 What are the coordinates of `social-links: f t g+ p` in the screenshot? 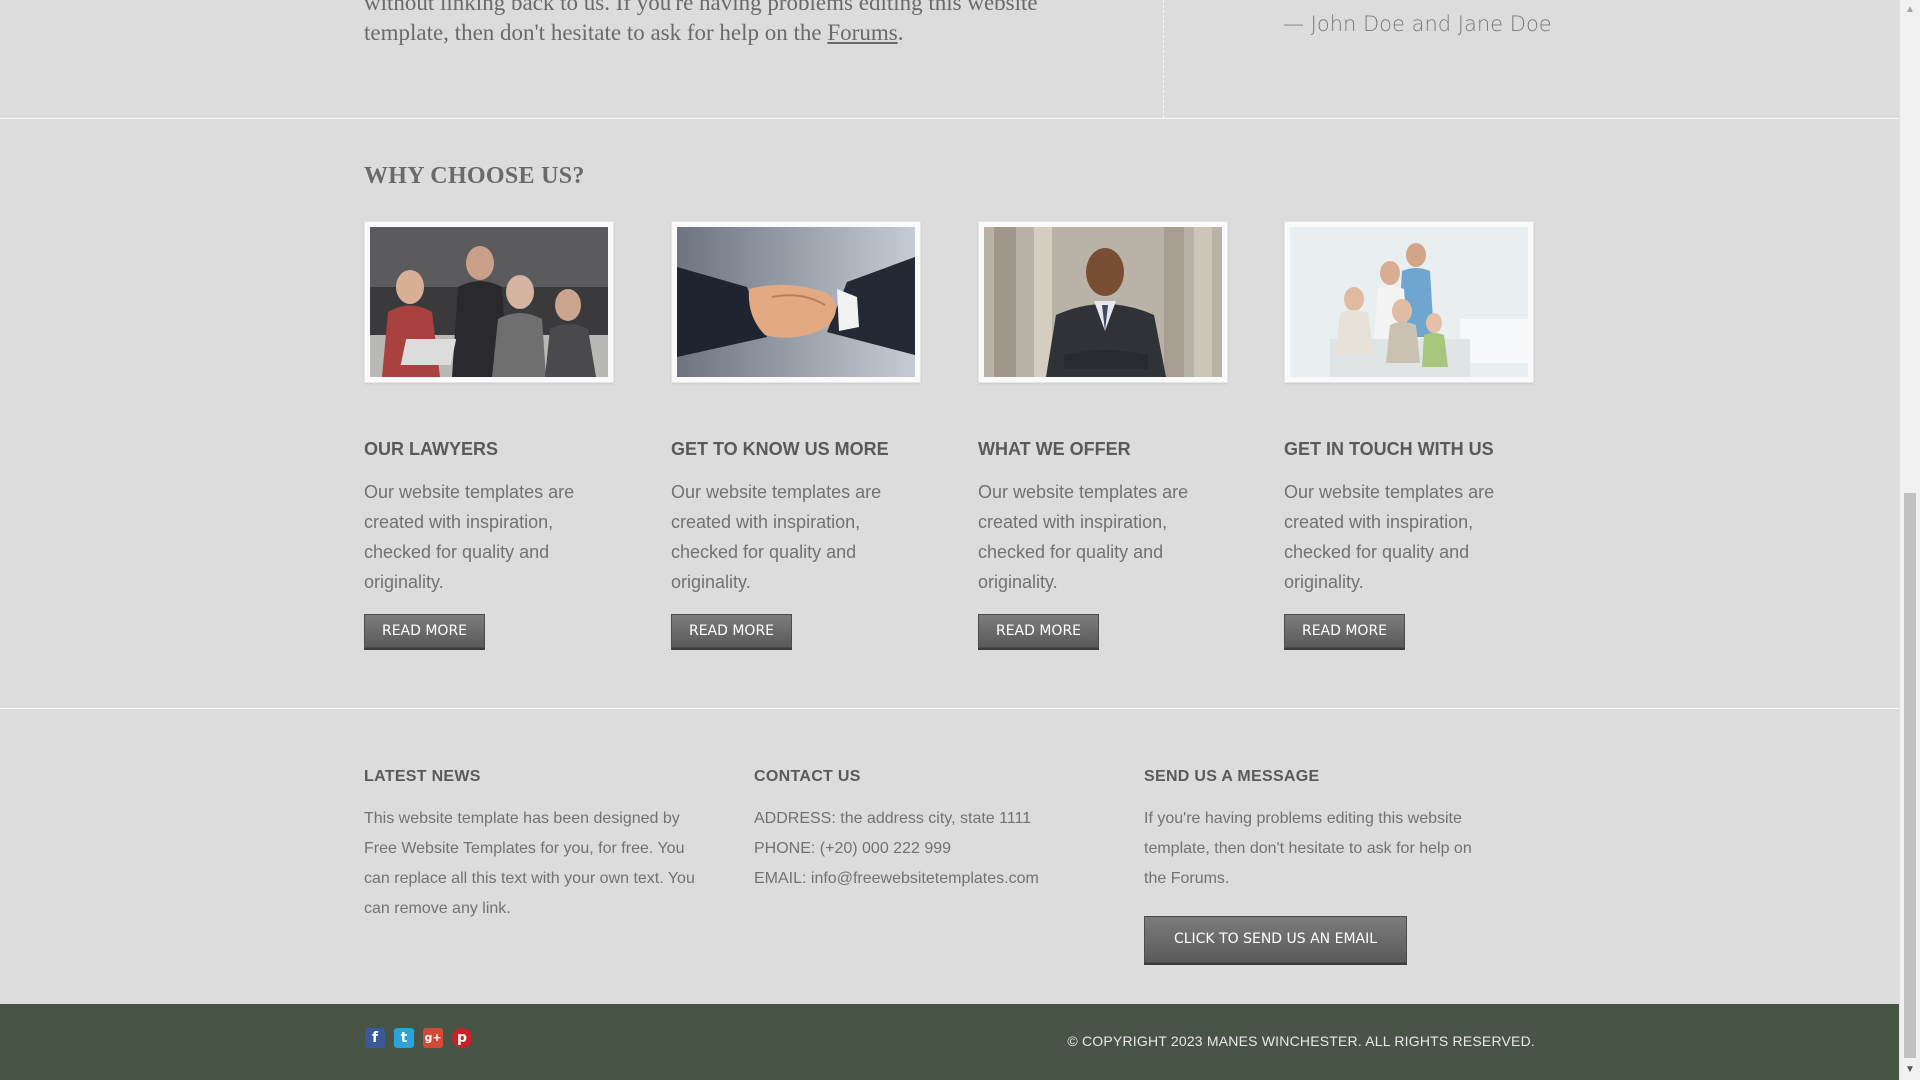 It's located at (418, 1038).